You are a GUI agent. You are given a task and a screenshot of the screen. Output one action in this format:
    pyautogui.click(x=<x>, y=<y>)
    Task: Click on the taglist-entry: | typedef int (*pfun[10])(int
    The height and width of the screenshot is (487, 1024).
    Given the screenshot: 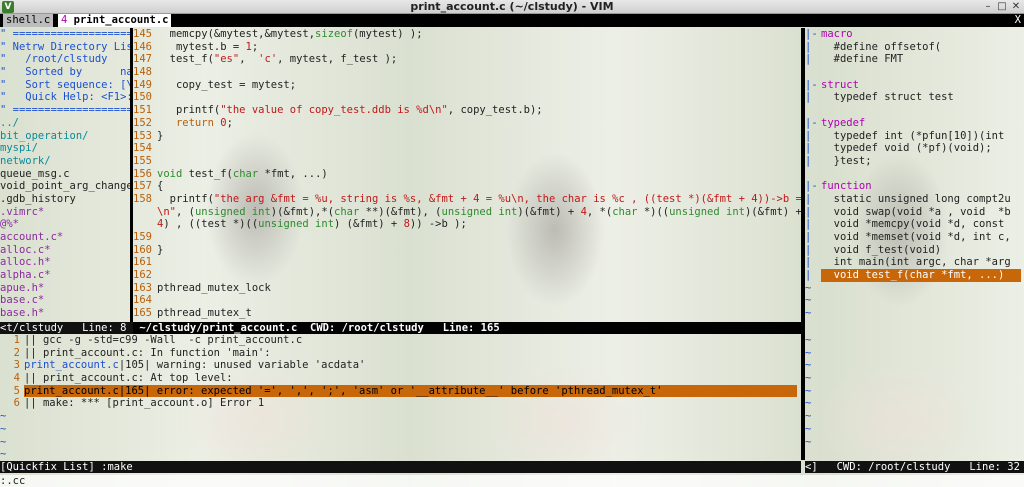 What is the action you would take?
    pyautogui.click(x=914, y=136)
    